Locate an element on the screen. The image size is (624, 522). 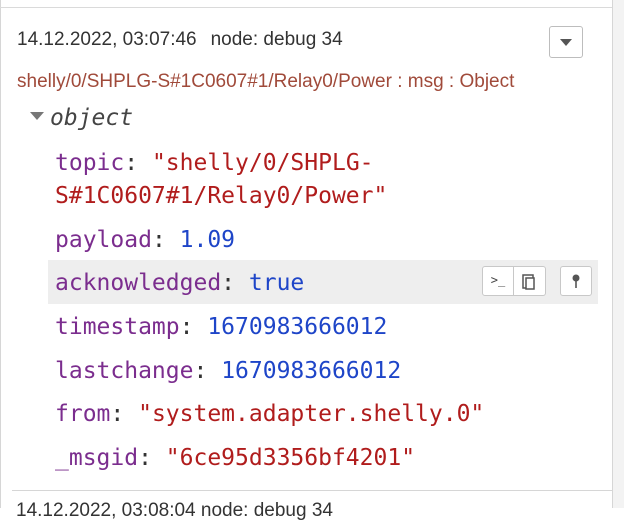
pin-value-button is located at coordinates (576, 281).